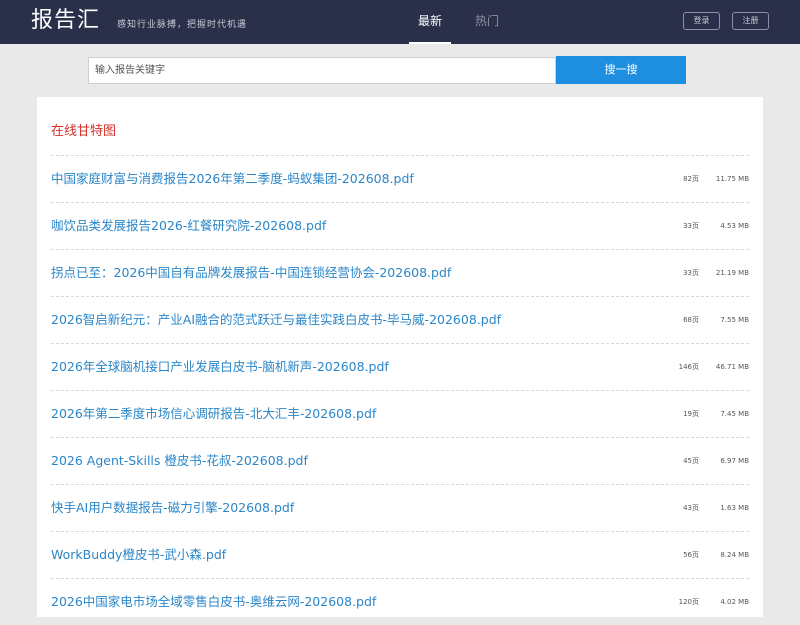 The image size is (800, 625). Describe the element at coordinates (750, 21) in the screenshot. I see `register-button: 注册` at that location.